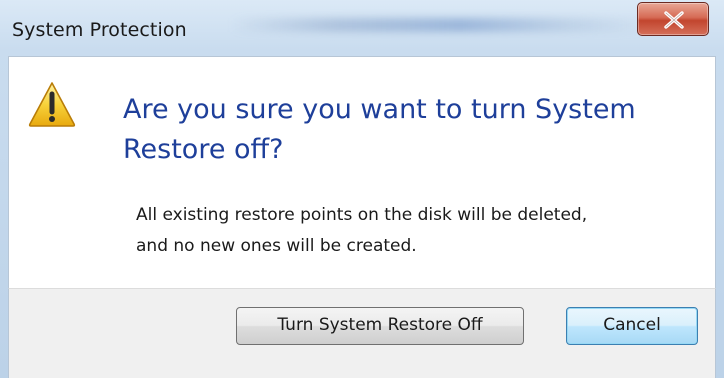 The height and width of the screenshot is (378, 724). I want to click on warning-icon, so click(52, 104).